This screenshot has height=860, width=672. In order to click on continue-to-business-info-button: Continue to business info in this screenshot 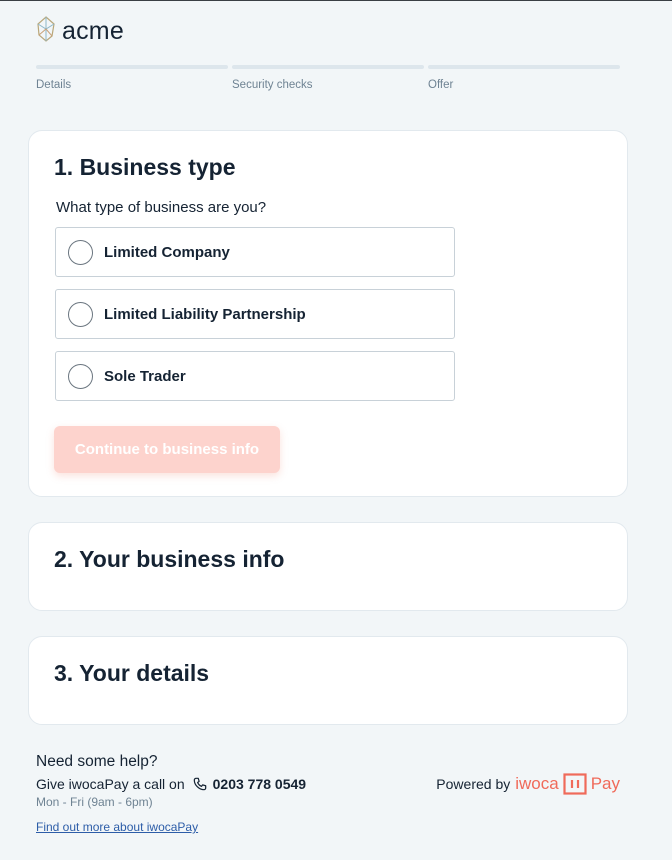, I will do `click(167, 449)`.